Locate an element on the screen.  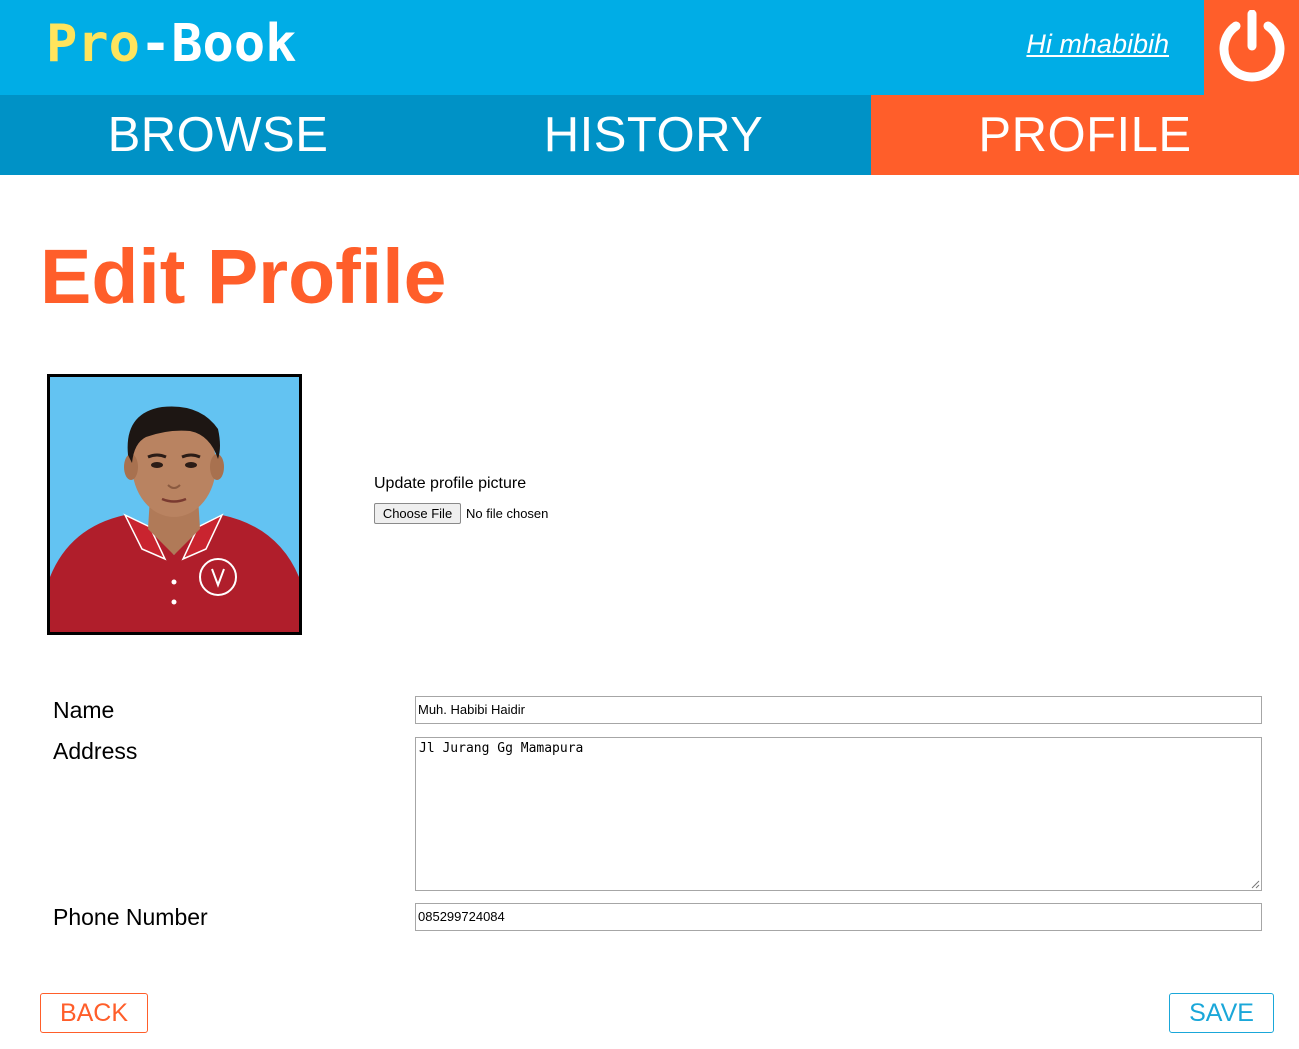
file-picker: Choose File No file chosen is located at coordinates (461, 513).